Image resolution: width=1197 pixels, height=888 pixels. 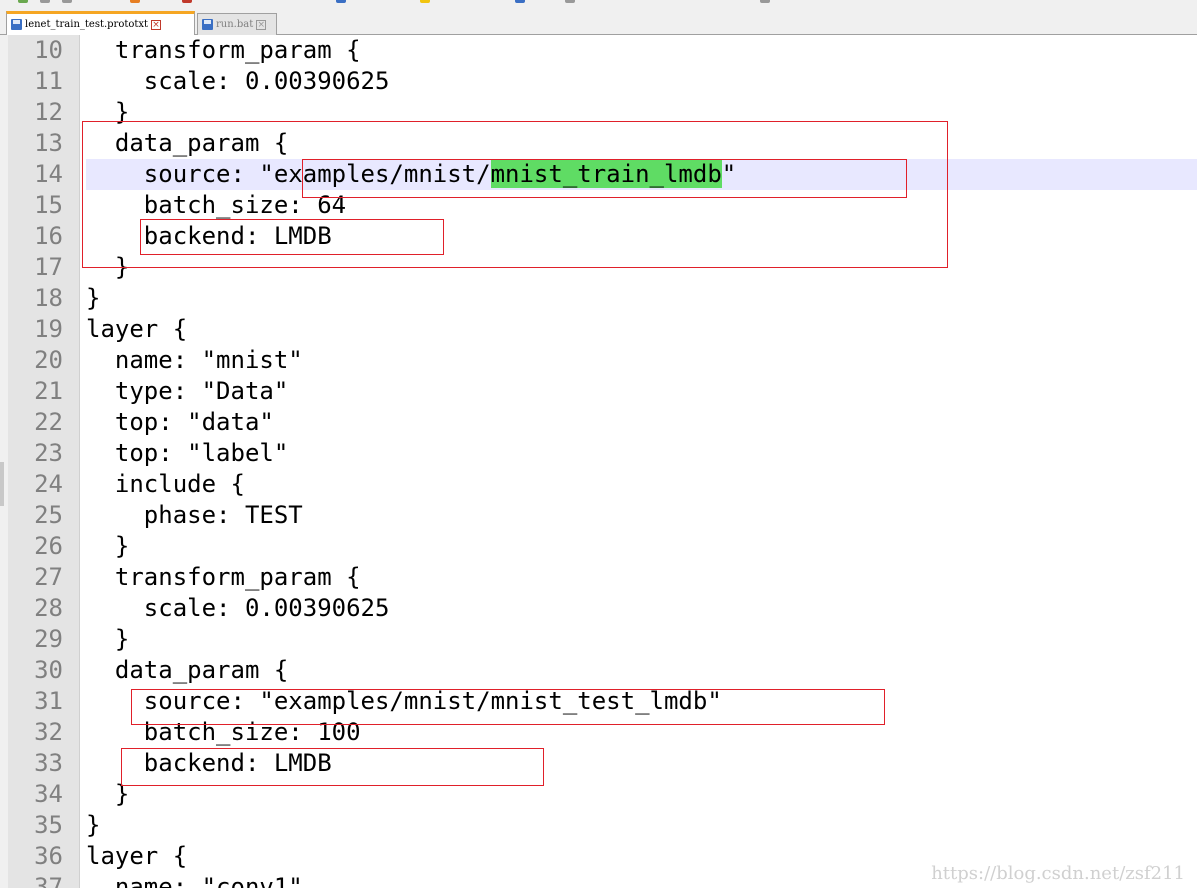 I want to click on code-line: 12 }, so click(x=602, y=112).